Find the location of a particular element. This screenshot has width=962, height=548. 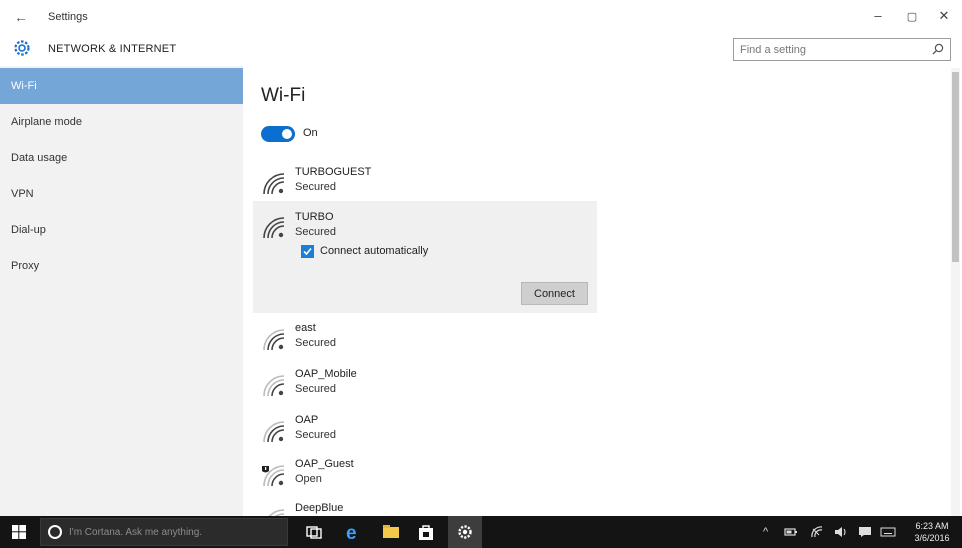

volume-icon is located at coordinates (841, 532).